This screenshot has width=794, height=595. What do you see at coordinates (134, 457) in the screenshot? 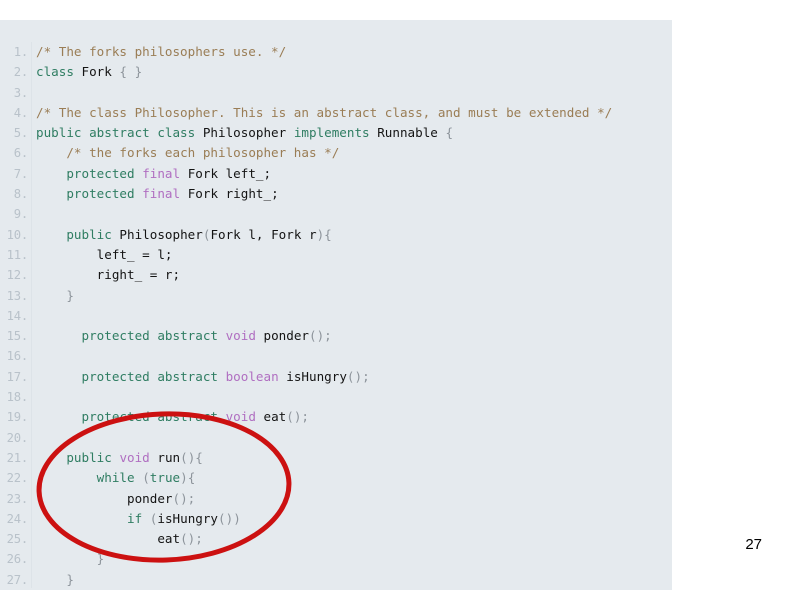
I see `code-token-typ: void` at bounding box center [134, 457].